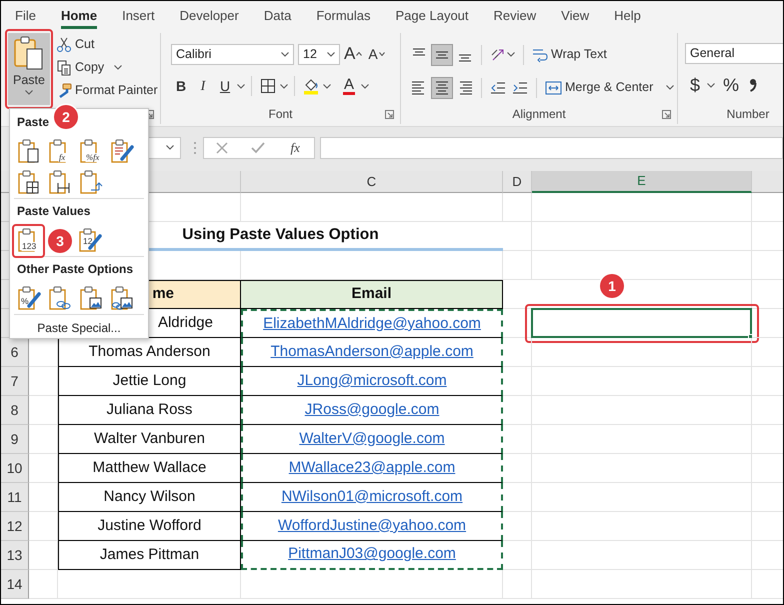  I want to click on row-number: 13, so click(15, 555).